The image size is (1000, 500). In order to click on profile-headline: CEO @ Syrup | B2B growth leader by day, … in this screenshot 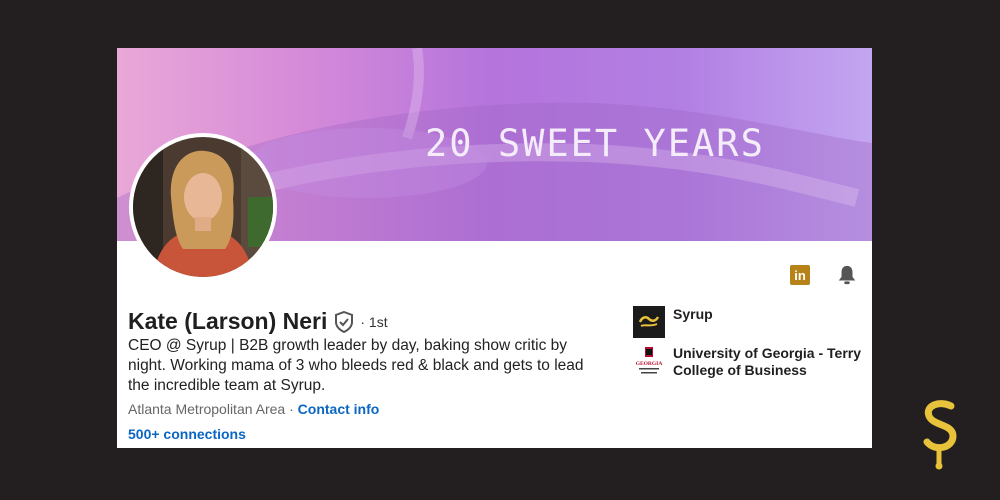, I will do `click(356, 365)`.